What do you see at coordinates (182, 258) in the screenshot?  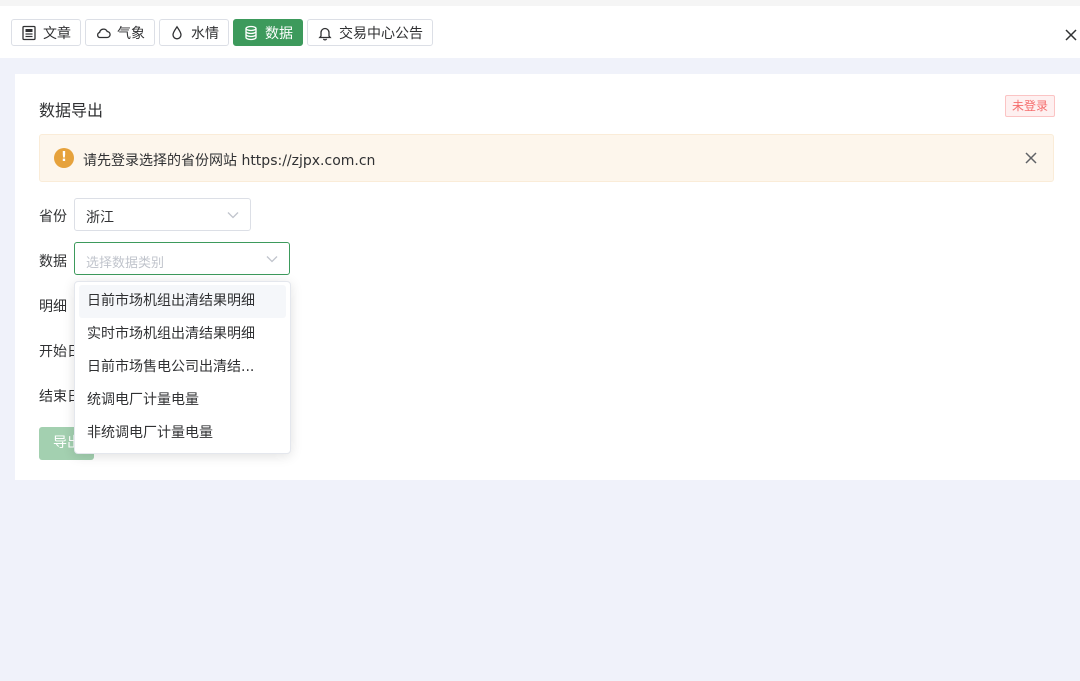 I see `data-category-select: 选择数据类别` at bounding box center [182, 258].